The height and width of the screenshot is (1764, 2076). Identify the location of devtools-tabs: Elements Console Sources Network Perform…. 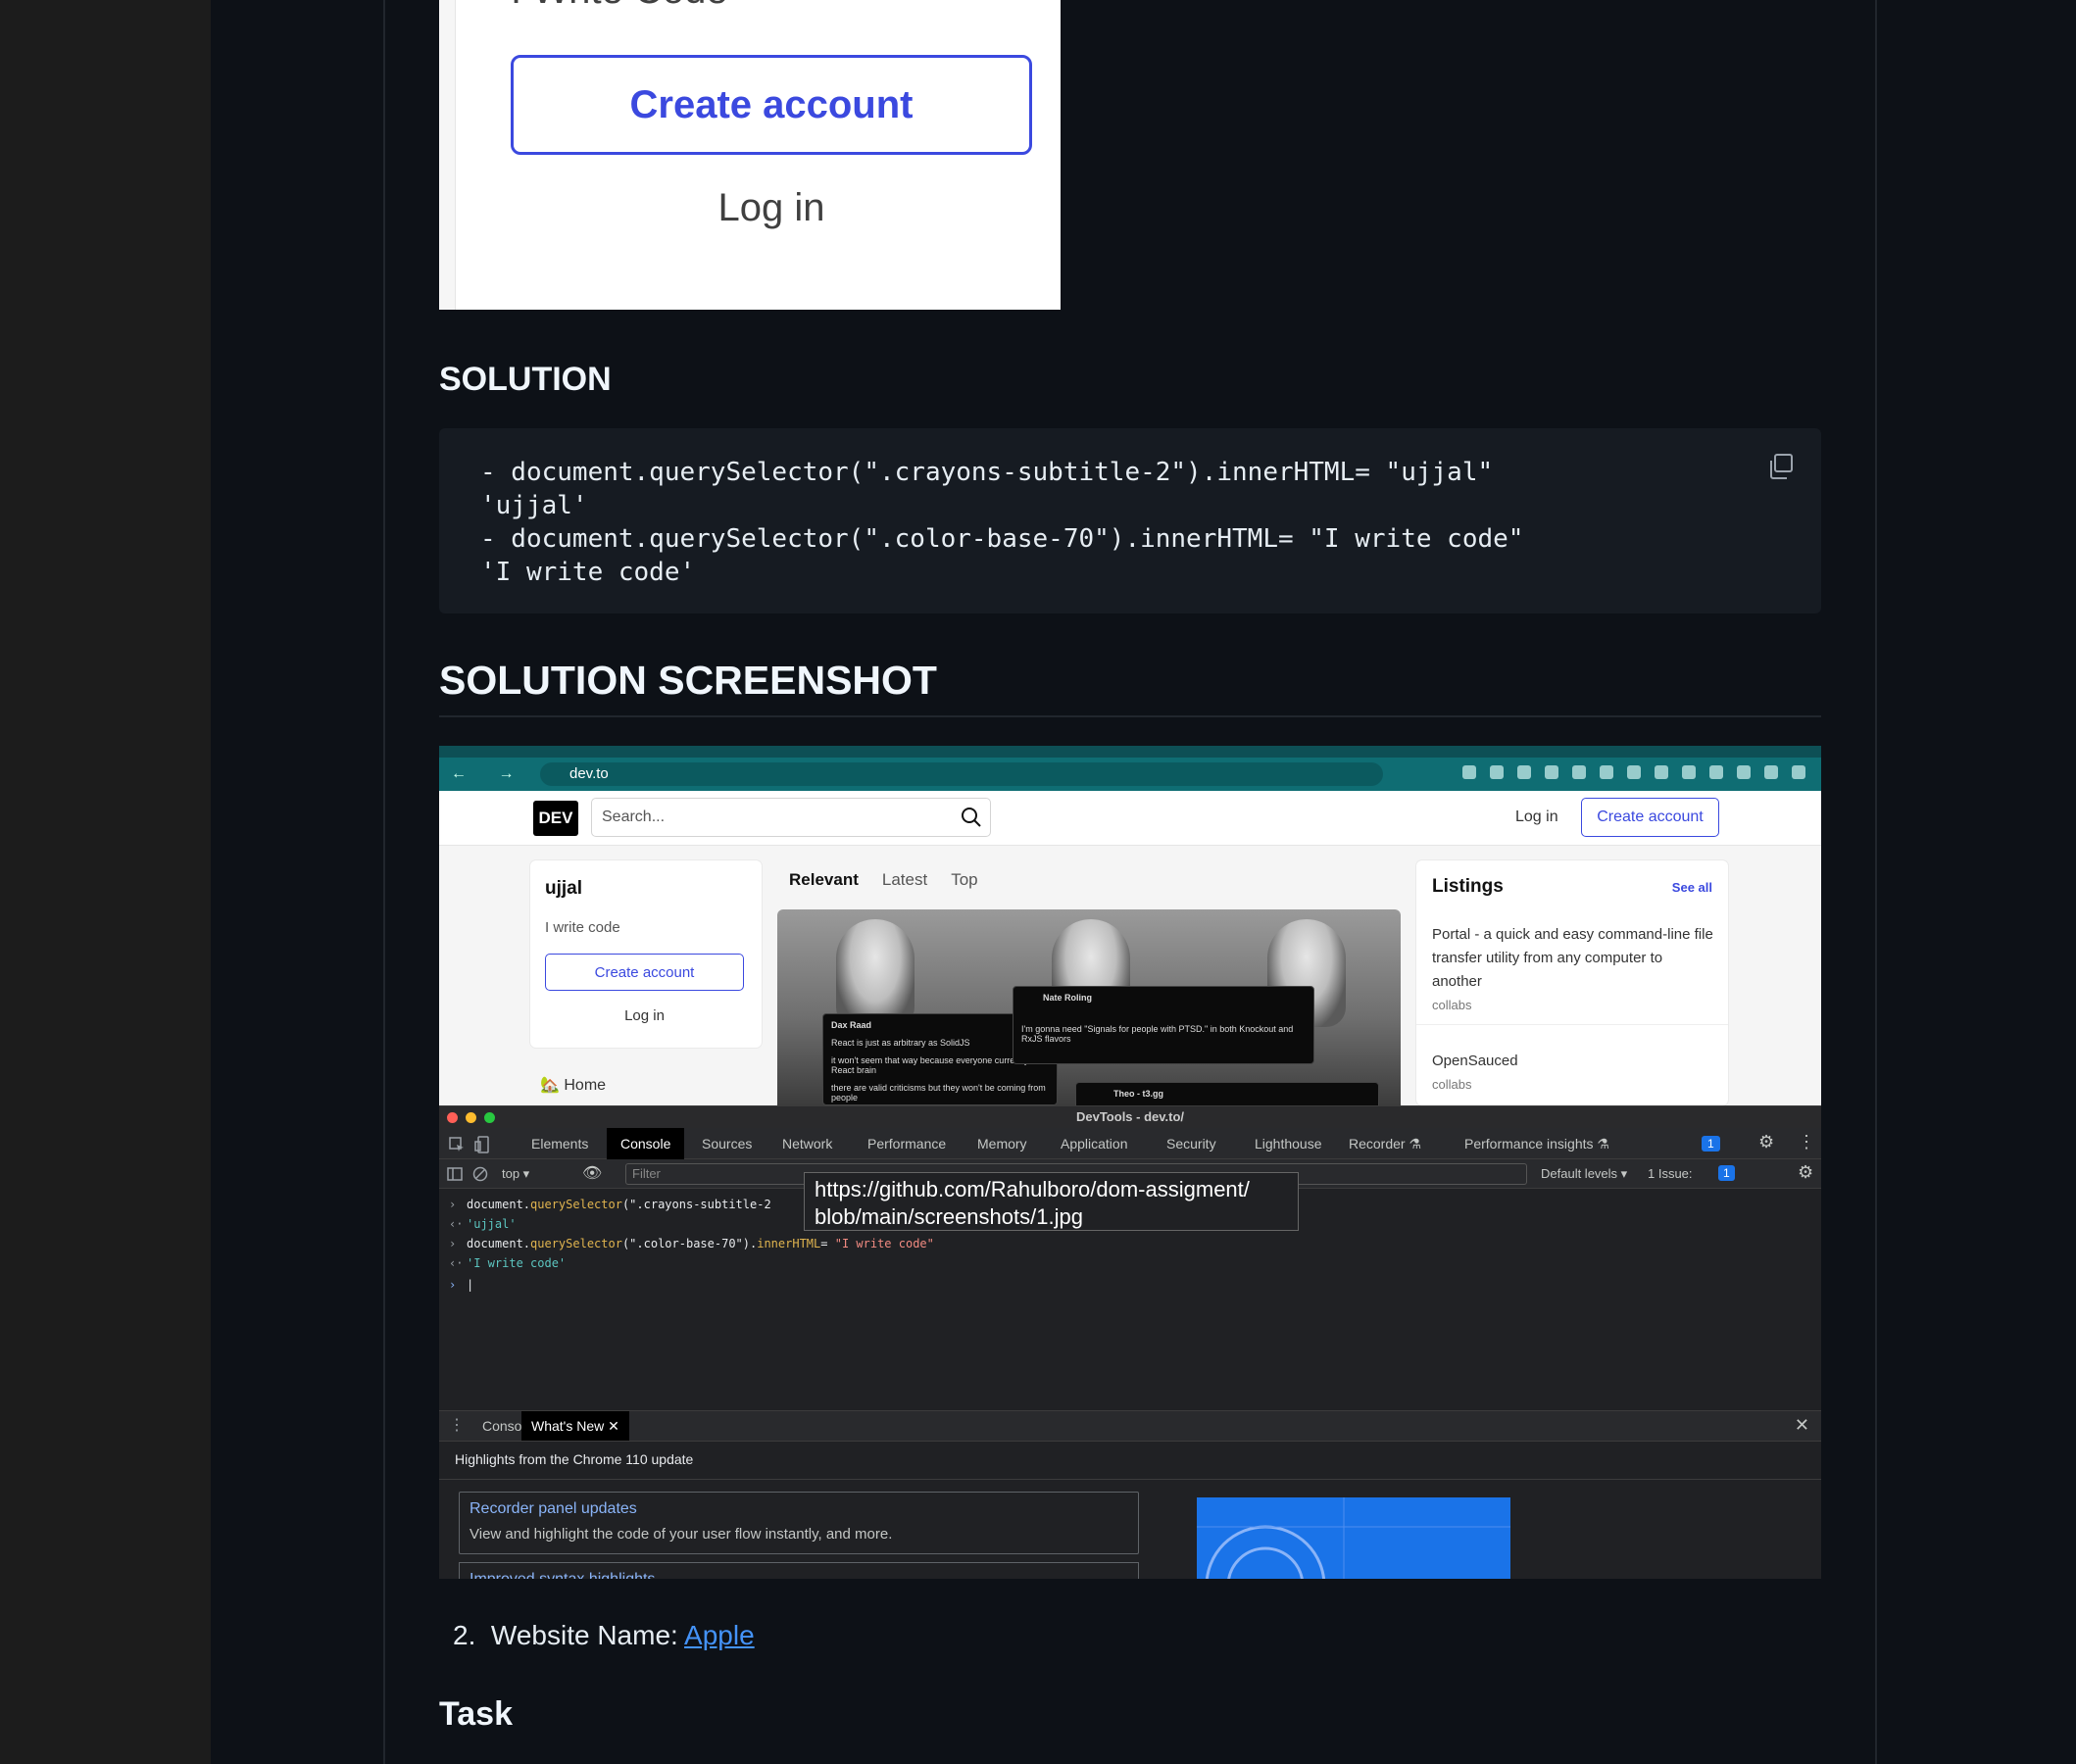
(1130, 1143).